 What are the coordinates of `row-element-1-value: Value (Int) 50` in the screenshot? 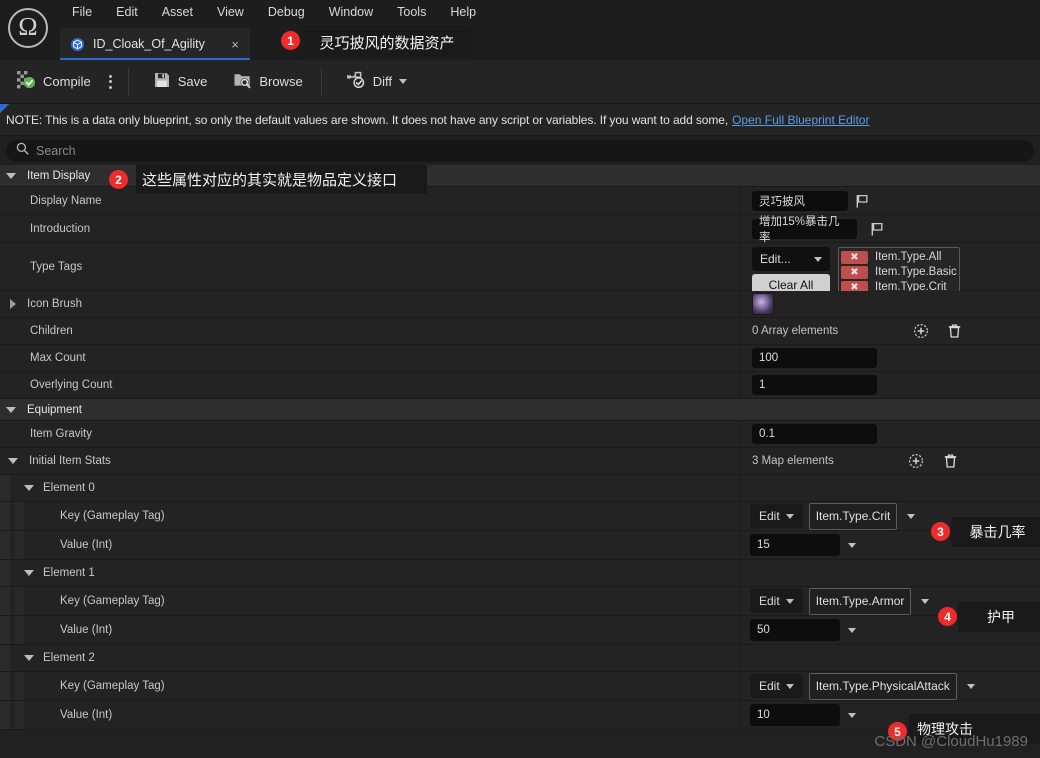 It's located at (520, 630).